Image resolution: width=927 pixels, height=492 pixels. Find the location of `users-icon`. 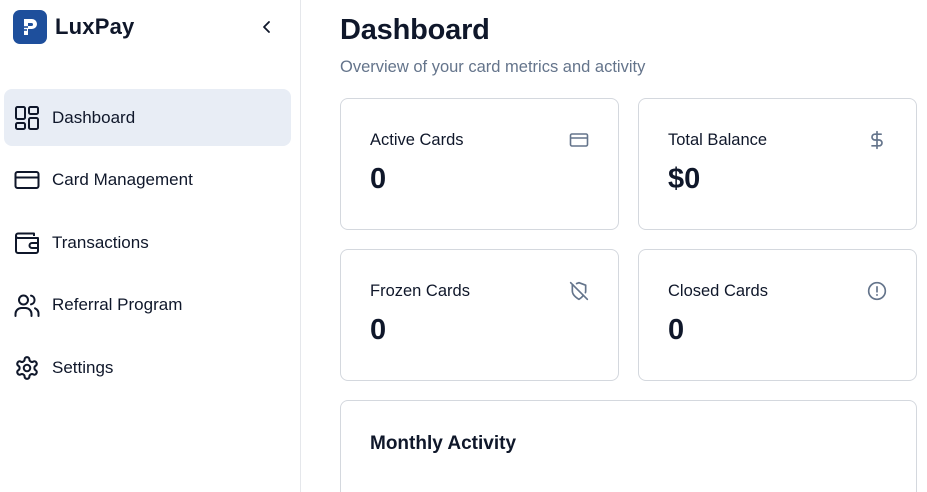

users-icon is located at coordinates (27, 305).